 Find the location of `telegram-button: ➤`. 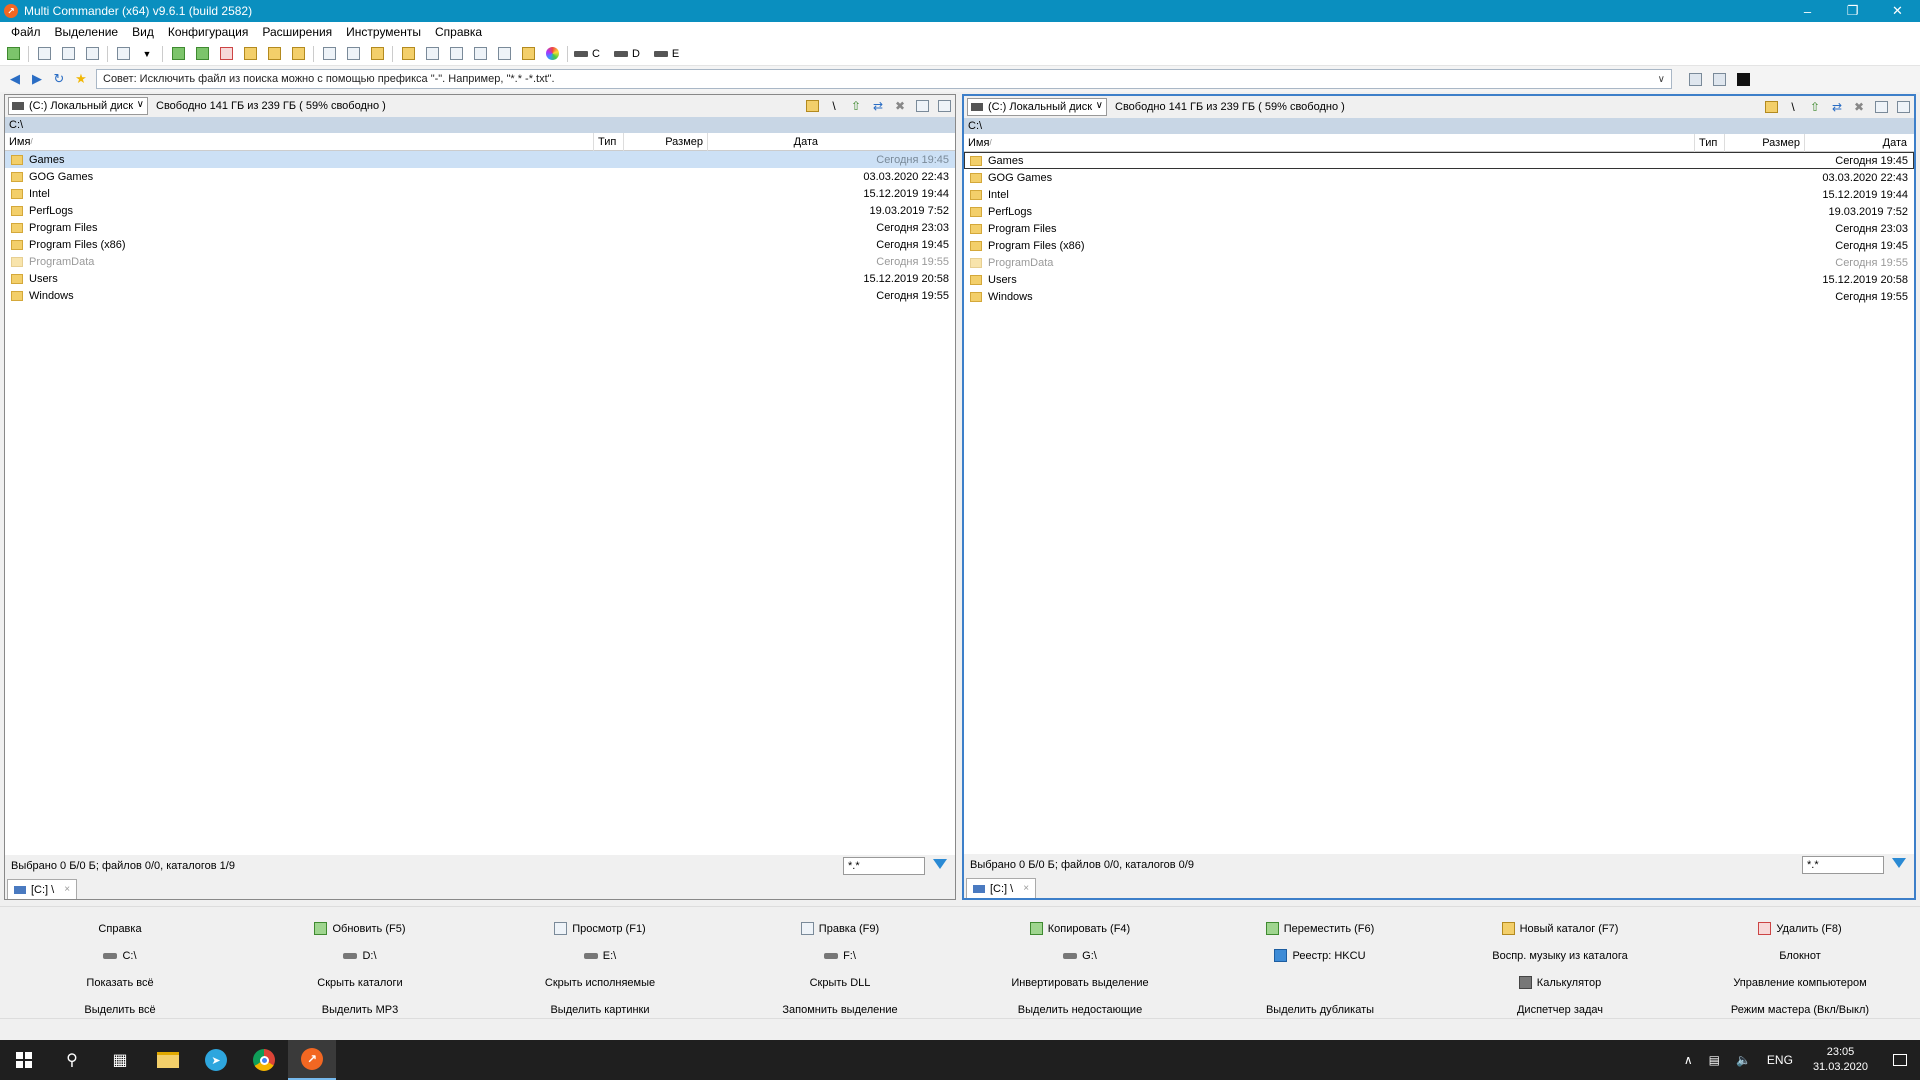

telegram-button: ➤ is located at coordinates (216, 1060).